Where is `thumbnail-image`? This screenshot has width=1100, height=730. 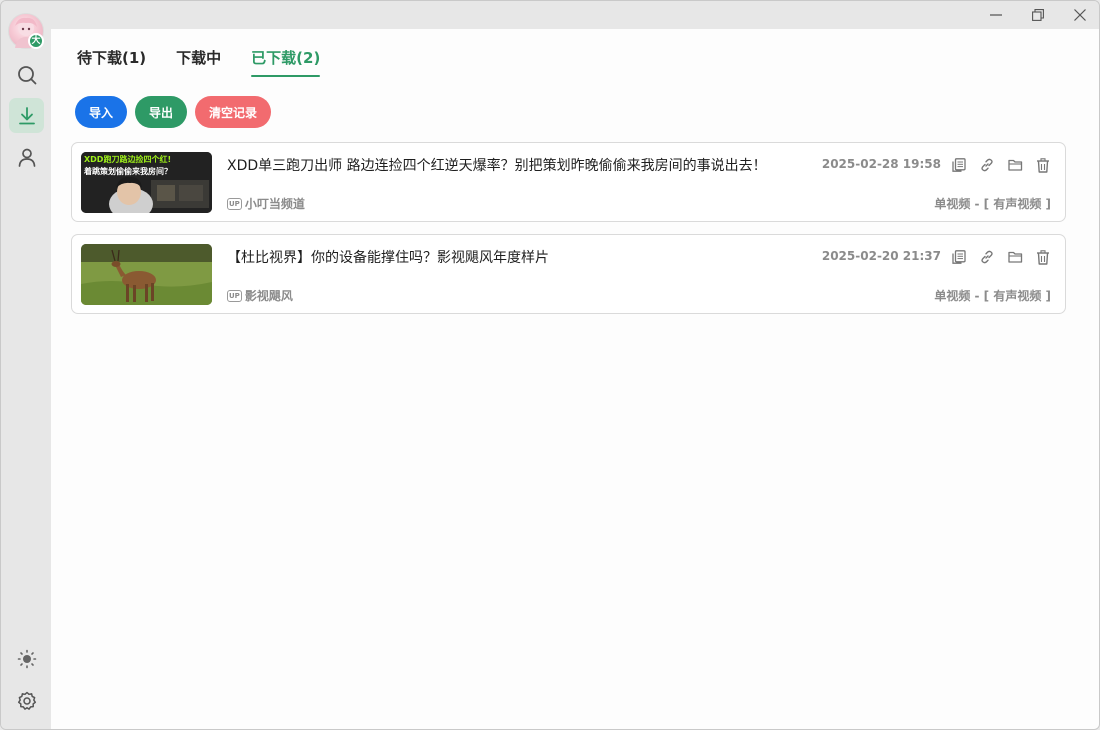
thumbnail-image is located at coordinates (146, 274).